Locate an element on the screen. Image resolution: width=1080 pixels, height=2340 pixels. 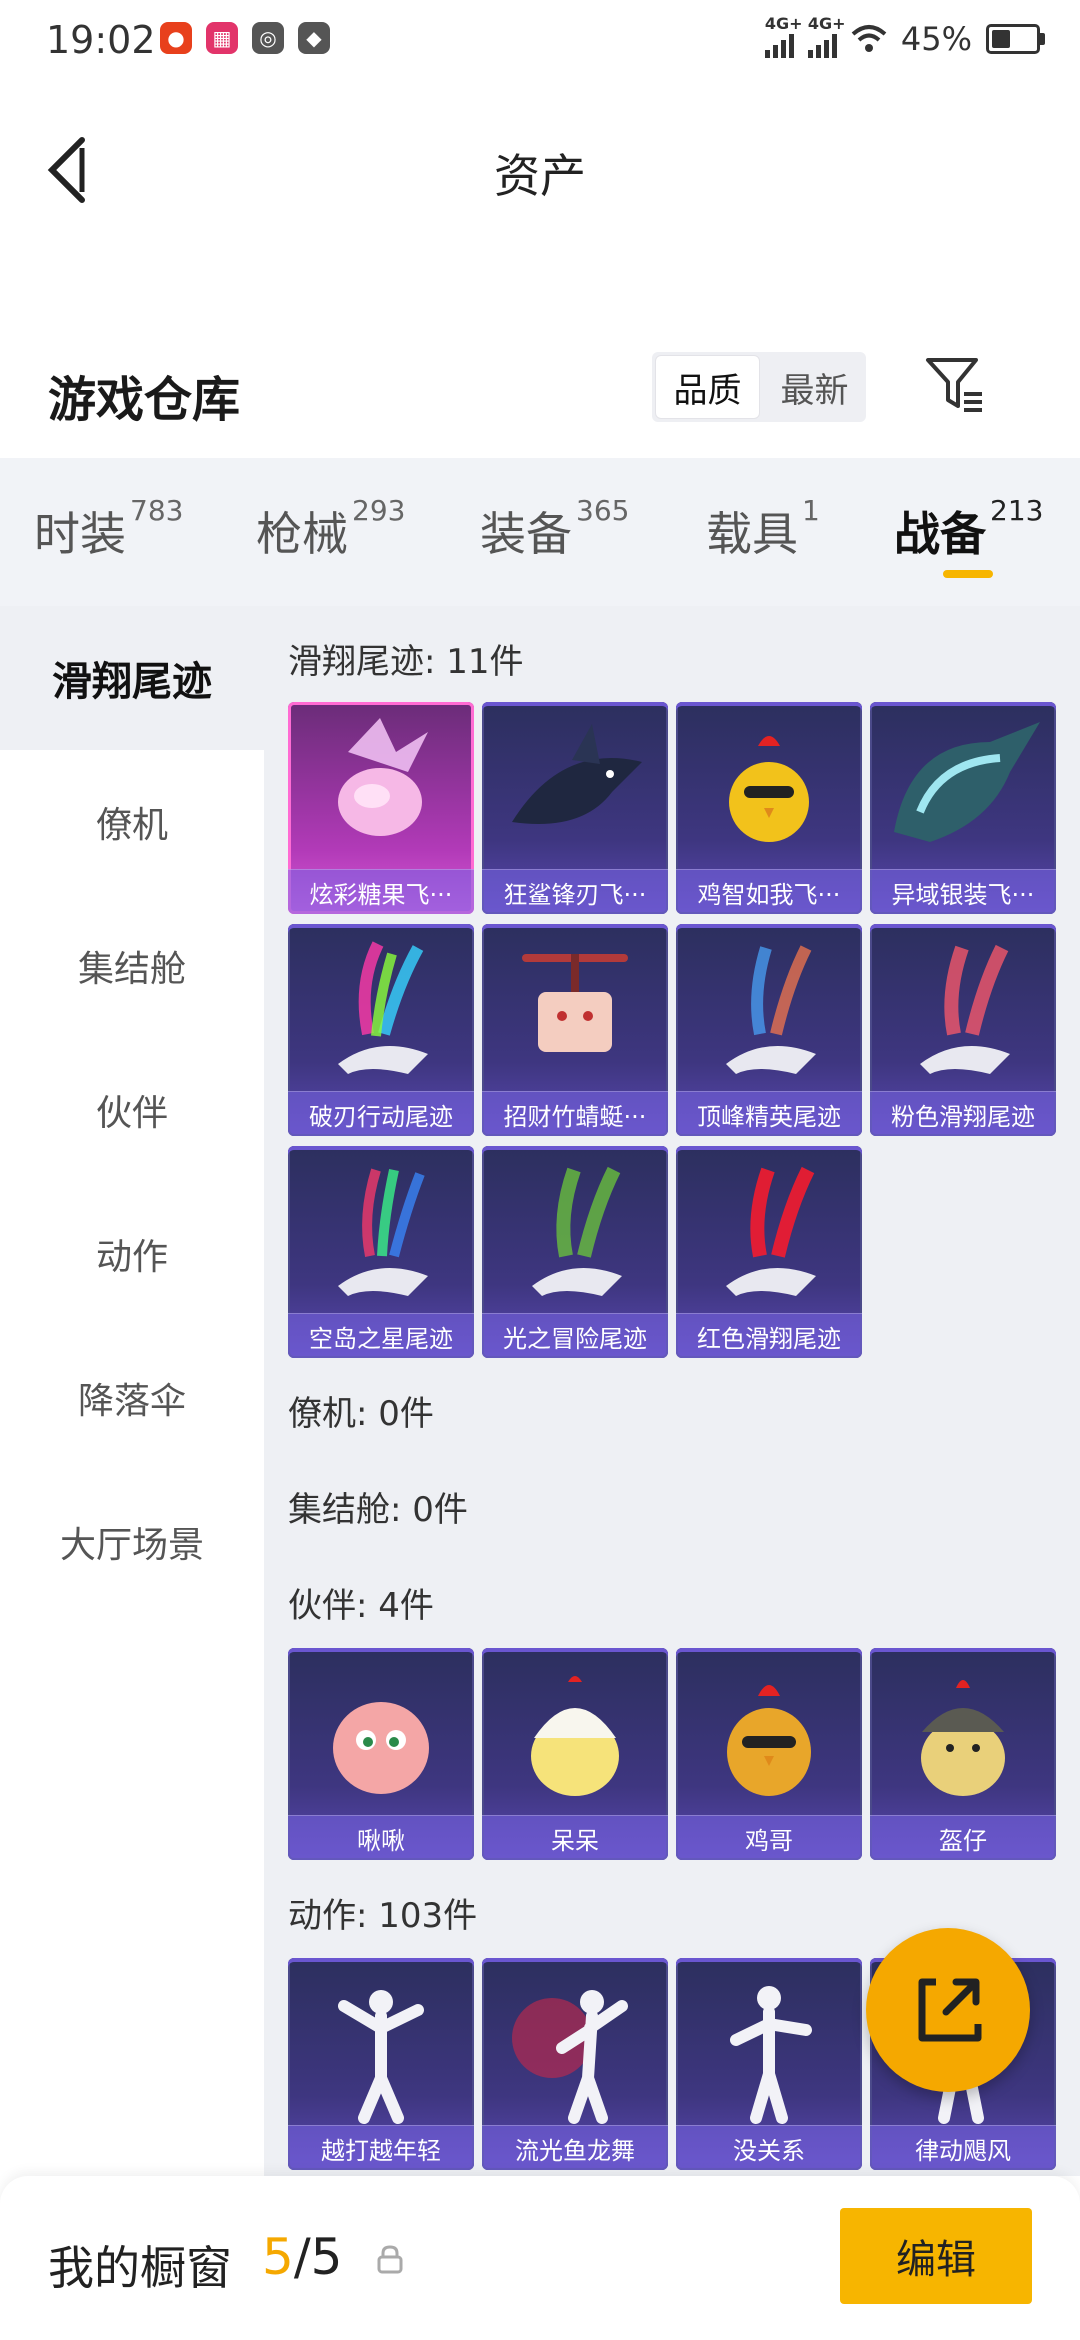
item-card: 越打越年轻 is located at coordinates (381, 2064).